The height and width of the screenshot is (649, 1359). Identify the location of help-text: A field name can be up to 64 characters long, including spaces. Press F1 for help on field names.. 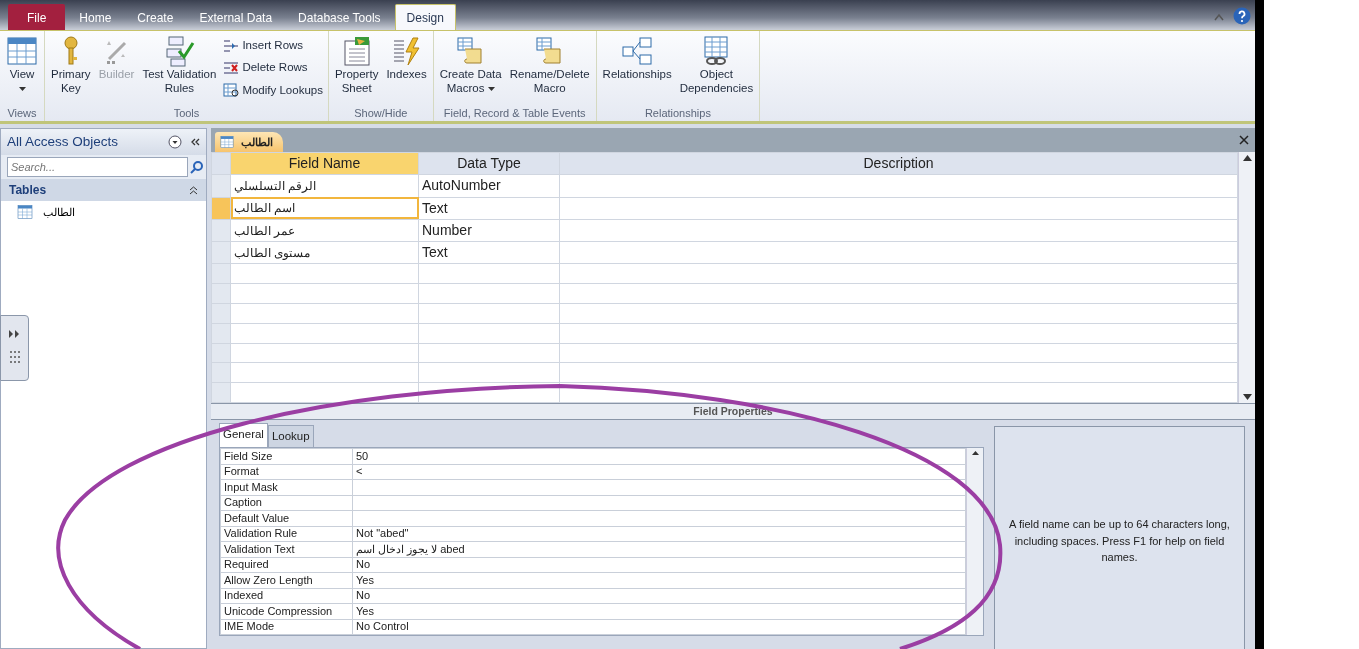
(1119, 537).